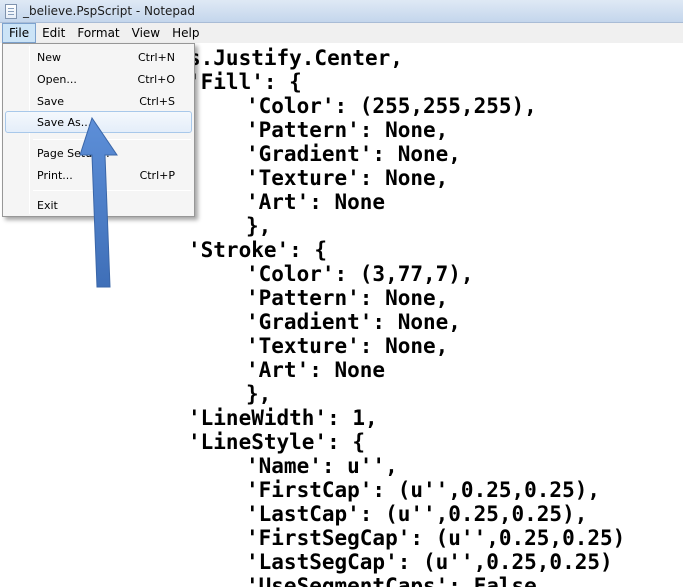 The height and width of the screenshot is (587, 683). What do you see at coordinates (341, 11) in the screenshot?
I see `title-bar: _believe.PspScript - Notepad` at bounding box center [341, 11].